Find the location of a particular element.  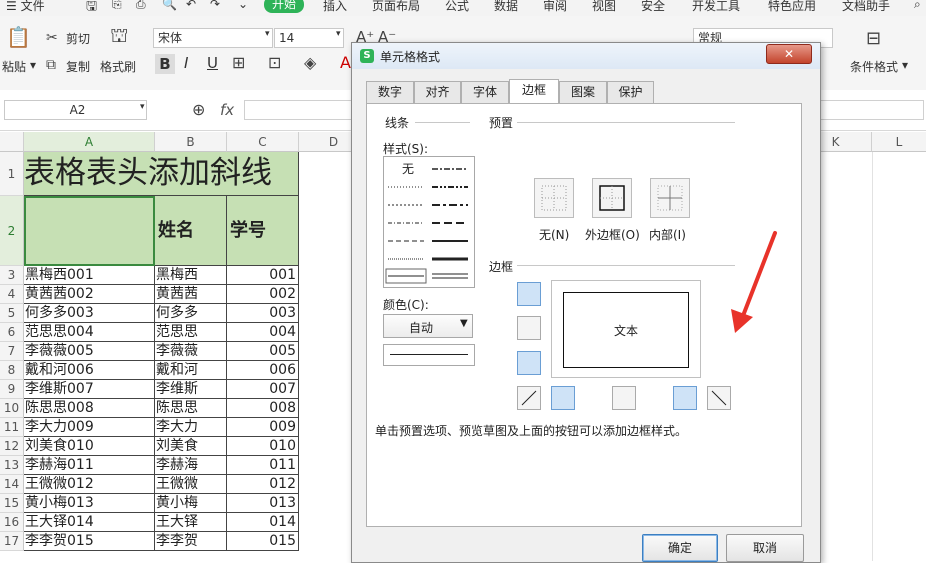

paste-dropdown-icon: ▾ is located at coordinates (33, 65).